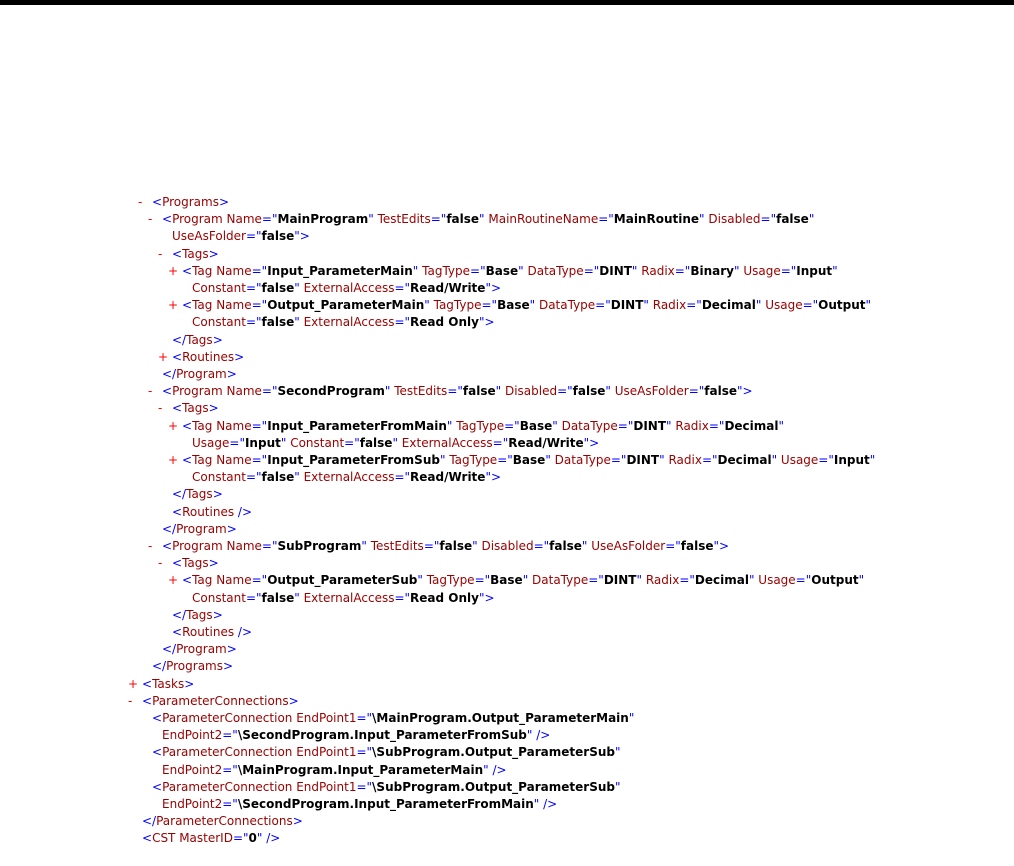  I want to click on xml-attribute-name: TagType, so click(444, 270).